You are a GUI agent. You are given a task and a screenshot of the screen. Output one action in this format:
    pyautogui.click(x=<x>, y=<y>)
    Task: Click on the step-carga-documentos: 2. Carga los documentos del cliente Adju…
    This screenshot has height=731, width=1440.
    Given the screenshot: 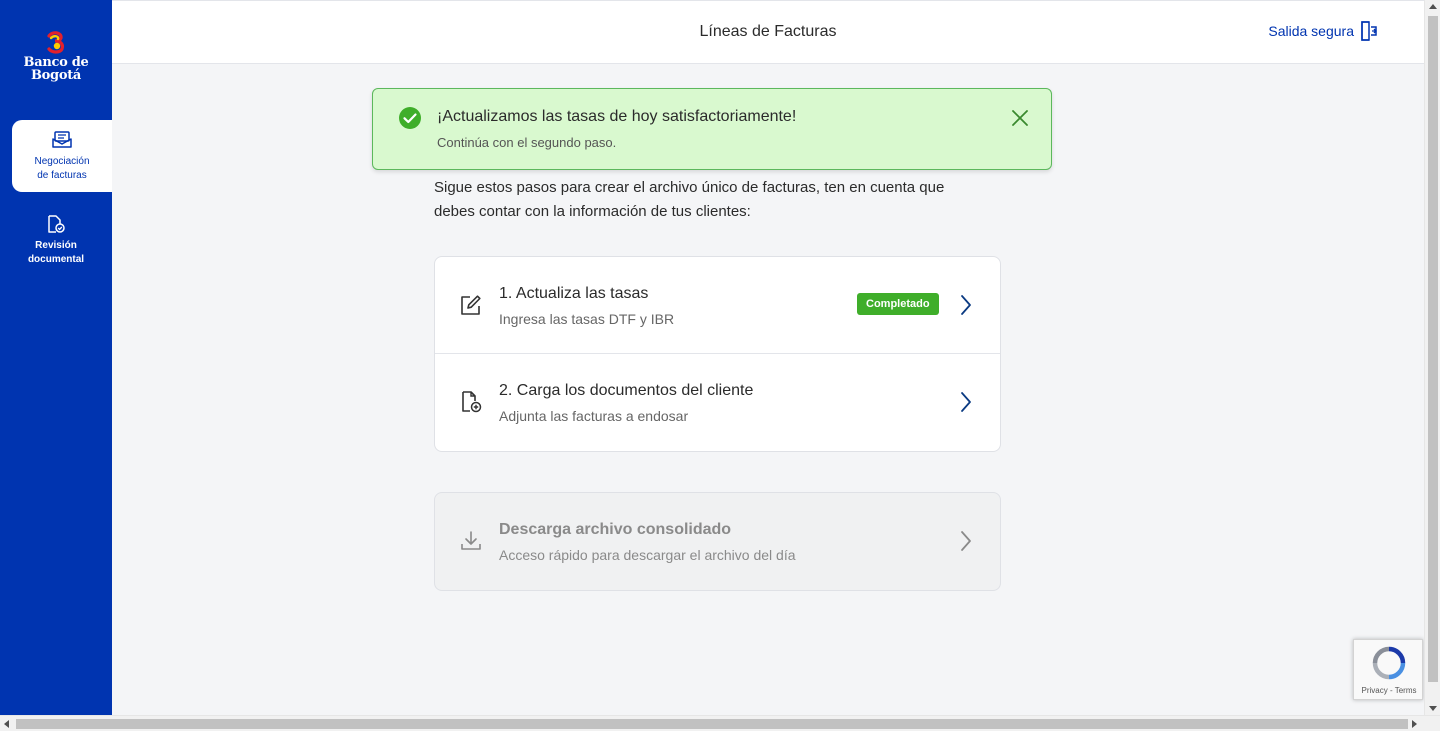 What is the action you would take?
    pyautogui.click(x=717, y=402)
    